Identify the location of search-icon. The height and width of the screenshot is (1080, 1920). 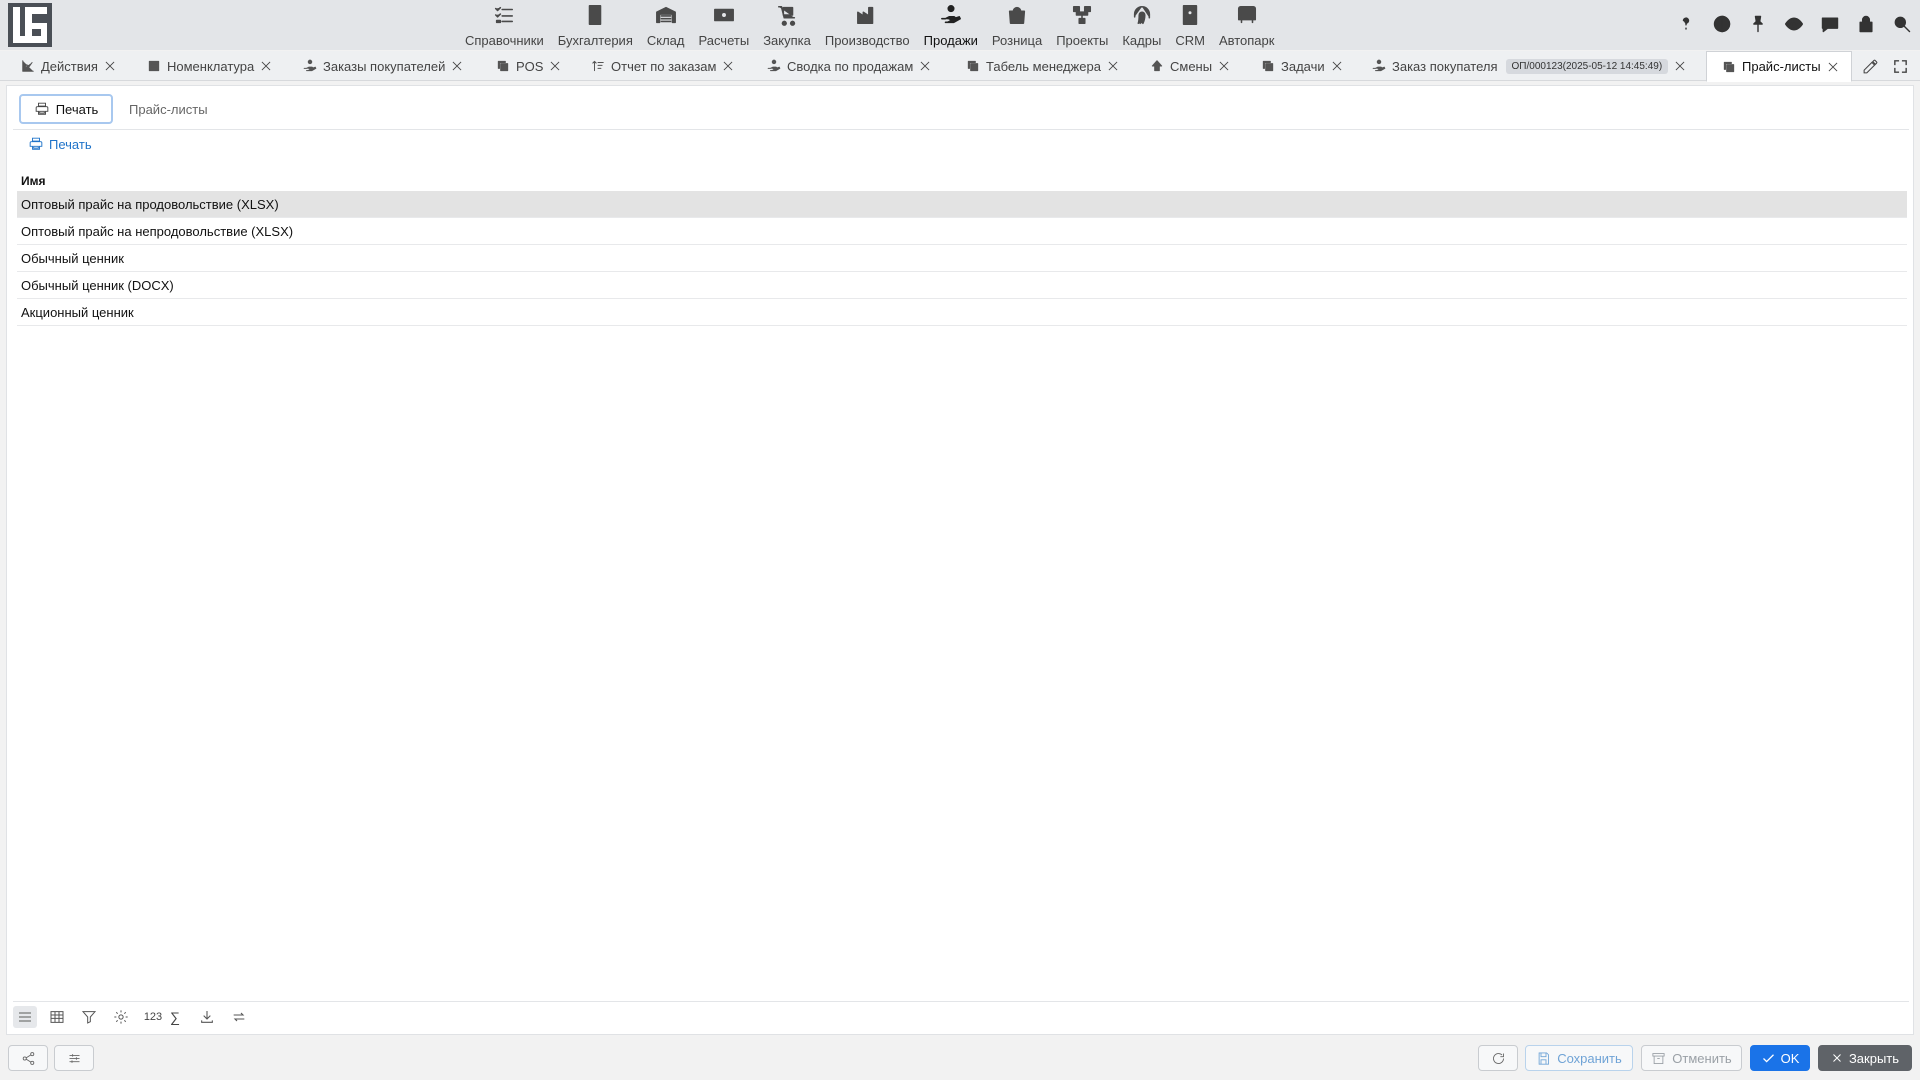
(1902, 24).